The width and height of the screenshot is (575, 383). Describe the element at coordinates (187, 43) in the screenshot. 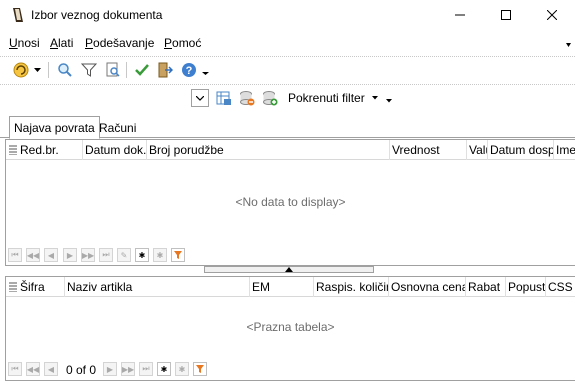

I see `menu-label: omoć` at that location.